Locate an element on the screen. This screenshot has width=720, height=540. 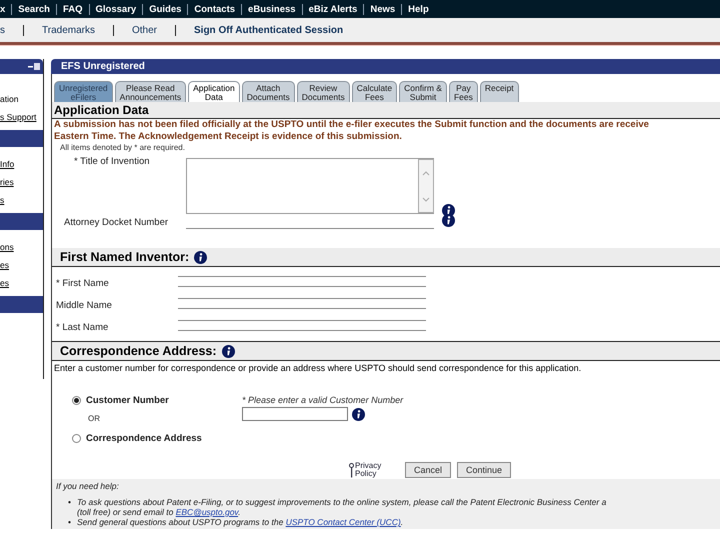
field-label: * Title of Invention is located at coordinates (112, 161).